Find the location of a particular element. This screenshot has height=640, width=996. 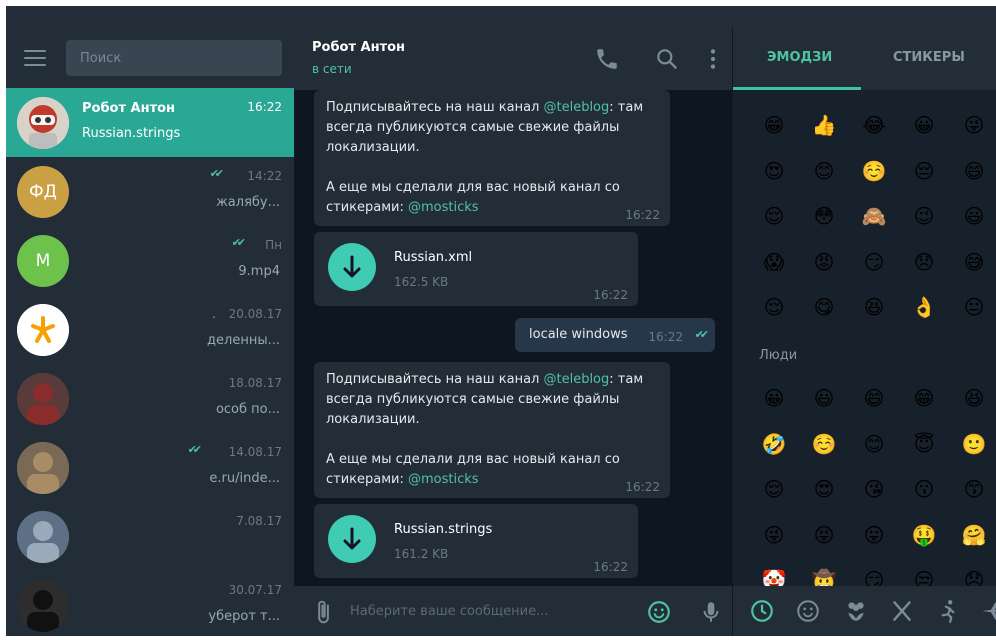

emoji-item: 😱 is located at coordinates (774, 262).